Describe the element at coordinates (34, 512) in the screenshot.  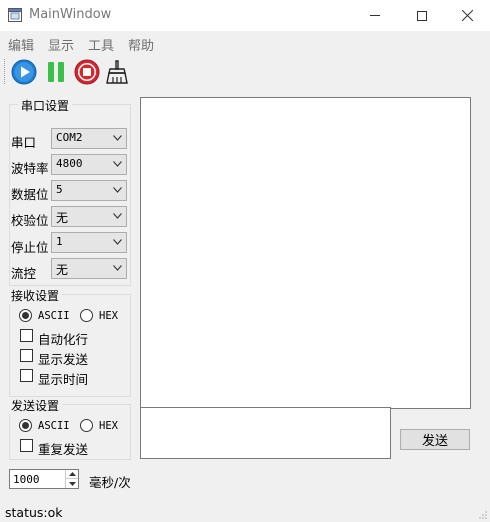
I see `status-text: status:ok` at that location.